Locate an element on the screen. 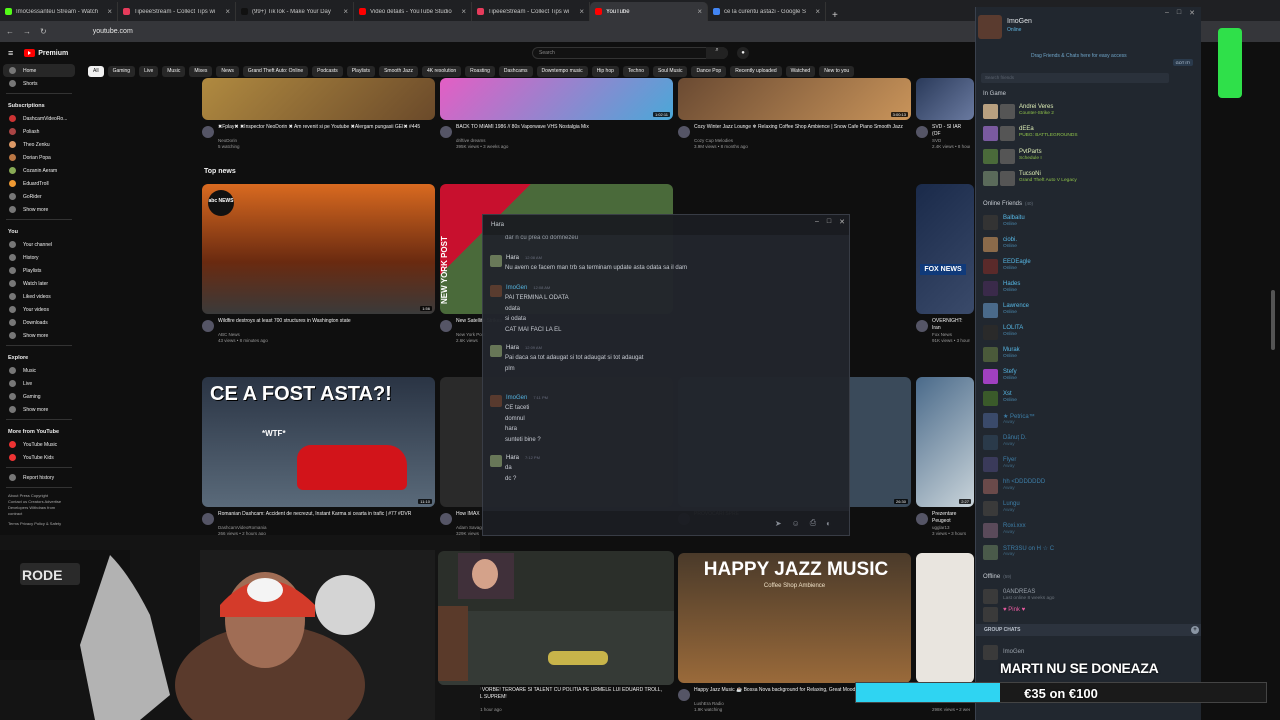  menu-icon: ≡ is located at coordinates (10, 53).